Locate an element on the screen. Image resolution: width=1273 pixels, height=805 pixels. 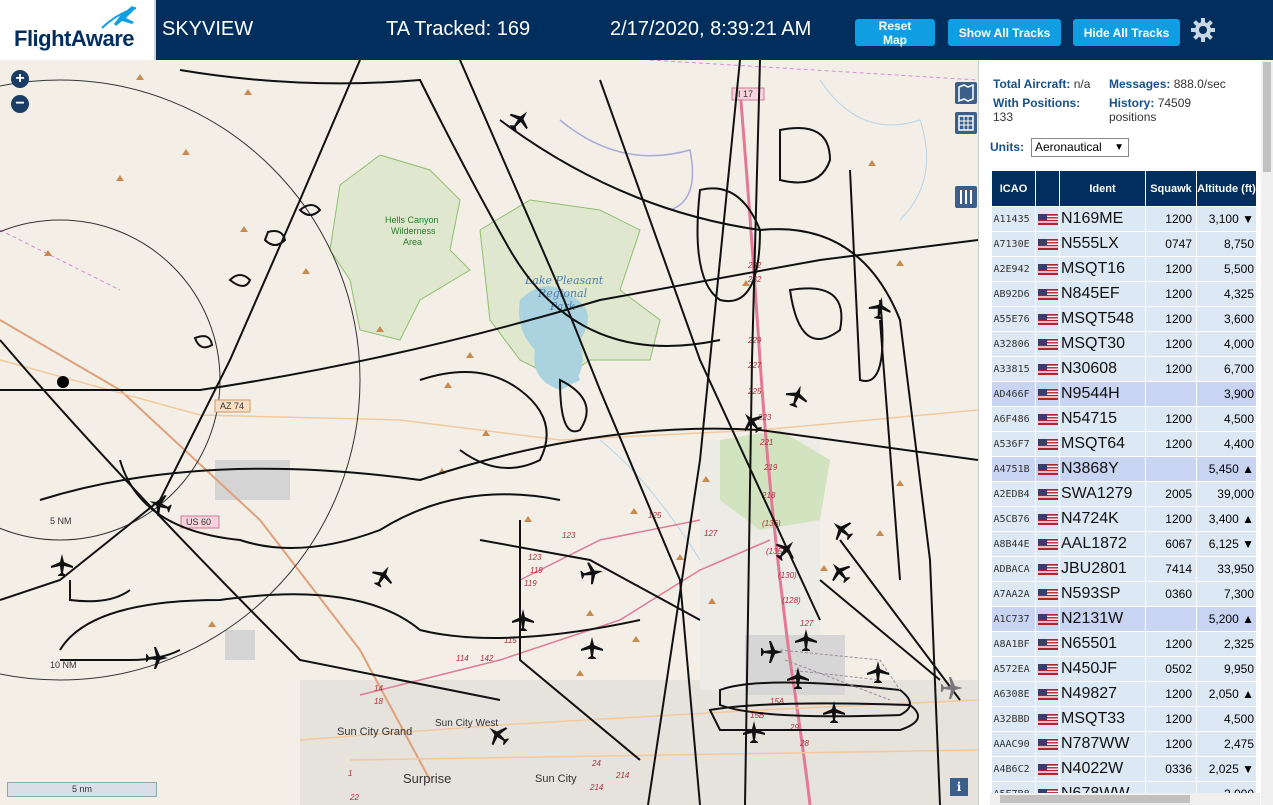
table-row: A536F7 MSQT64 1200 4,400 is located at coordinates (1123, 444).